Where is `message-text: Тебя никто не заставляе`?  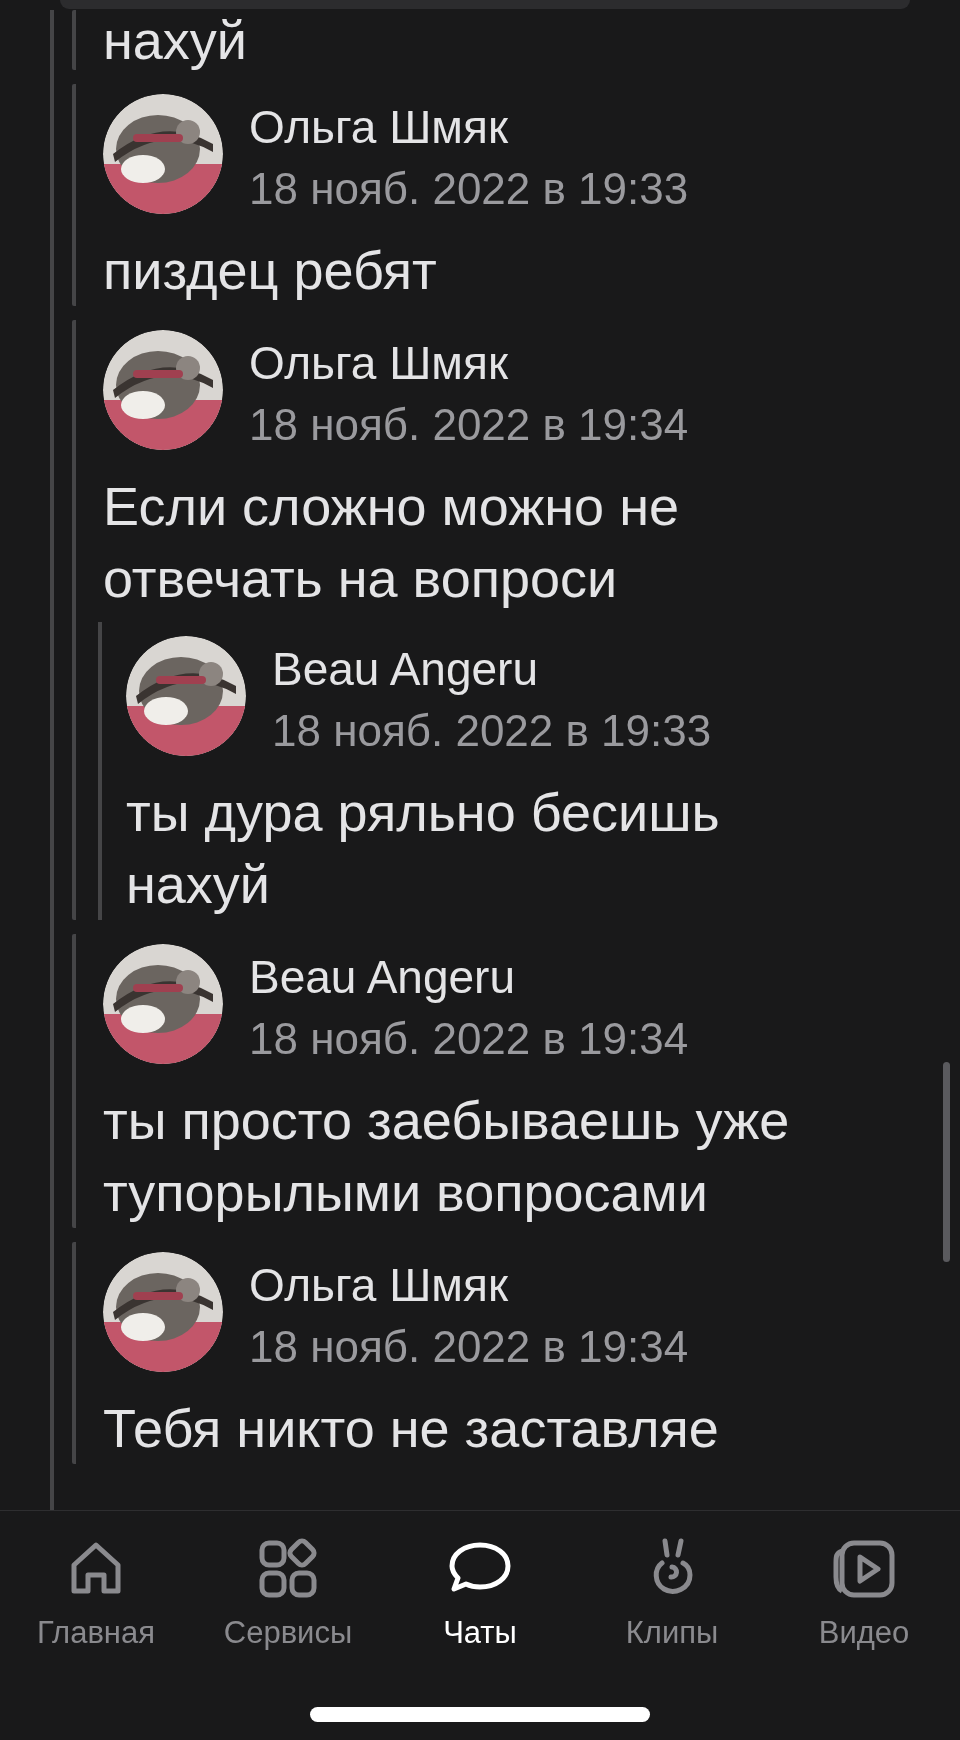 message-text: Тебя никто не заставляе is located at coordinates (411, 1428).